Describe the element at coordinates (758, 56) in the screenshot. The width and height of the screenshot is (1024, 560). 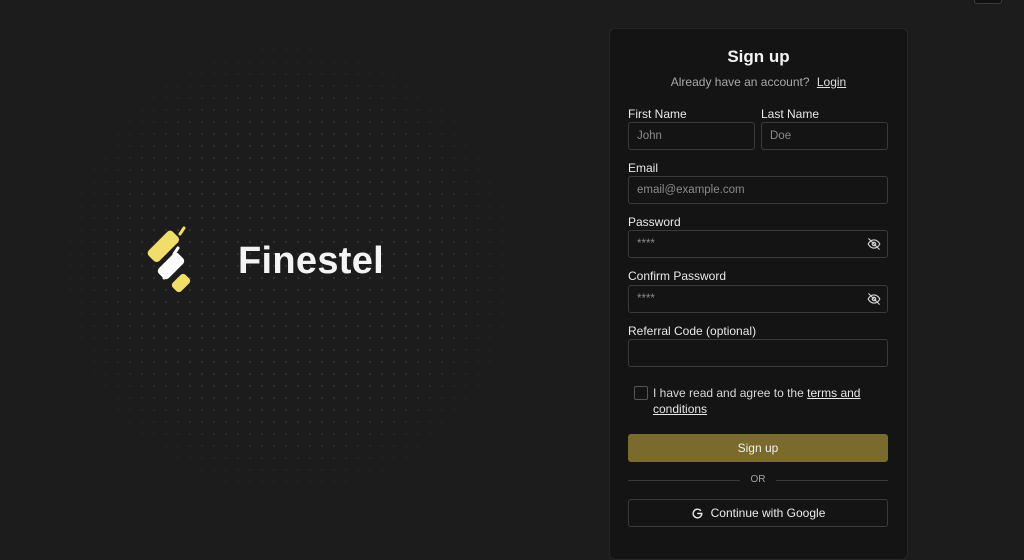
I see `signup-title: Sign up` at that location.